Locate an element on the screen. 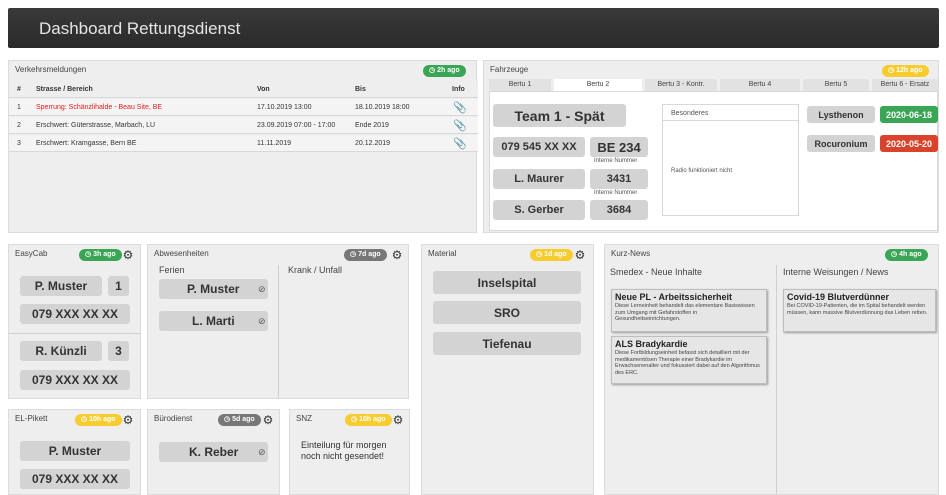  absences-badge: 7d ago is located at coordinates (365, 255).